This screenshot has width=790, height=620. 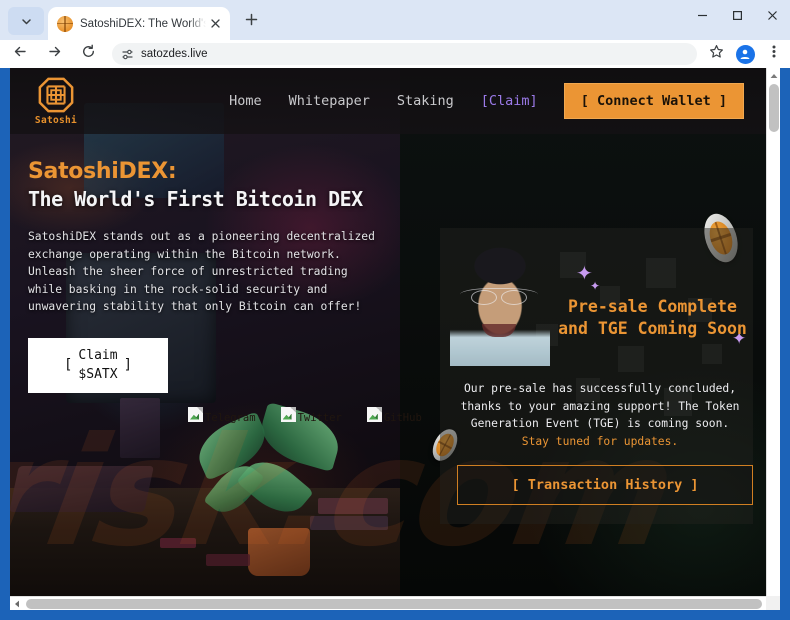 I want to click on social-links: Telegram Twitter GitHub, so click(x=305, y=415).